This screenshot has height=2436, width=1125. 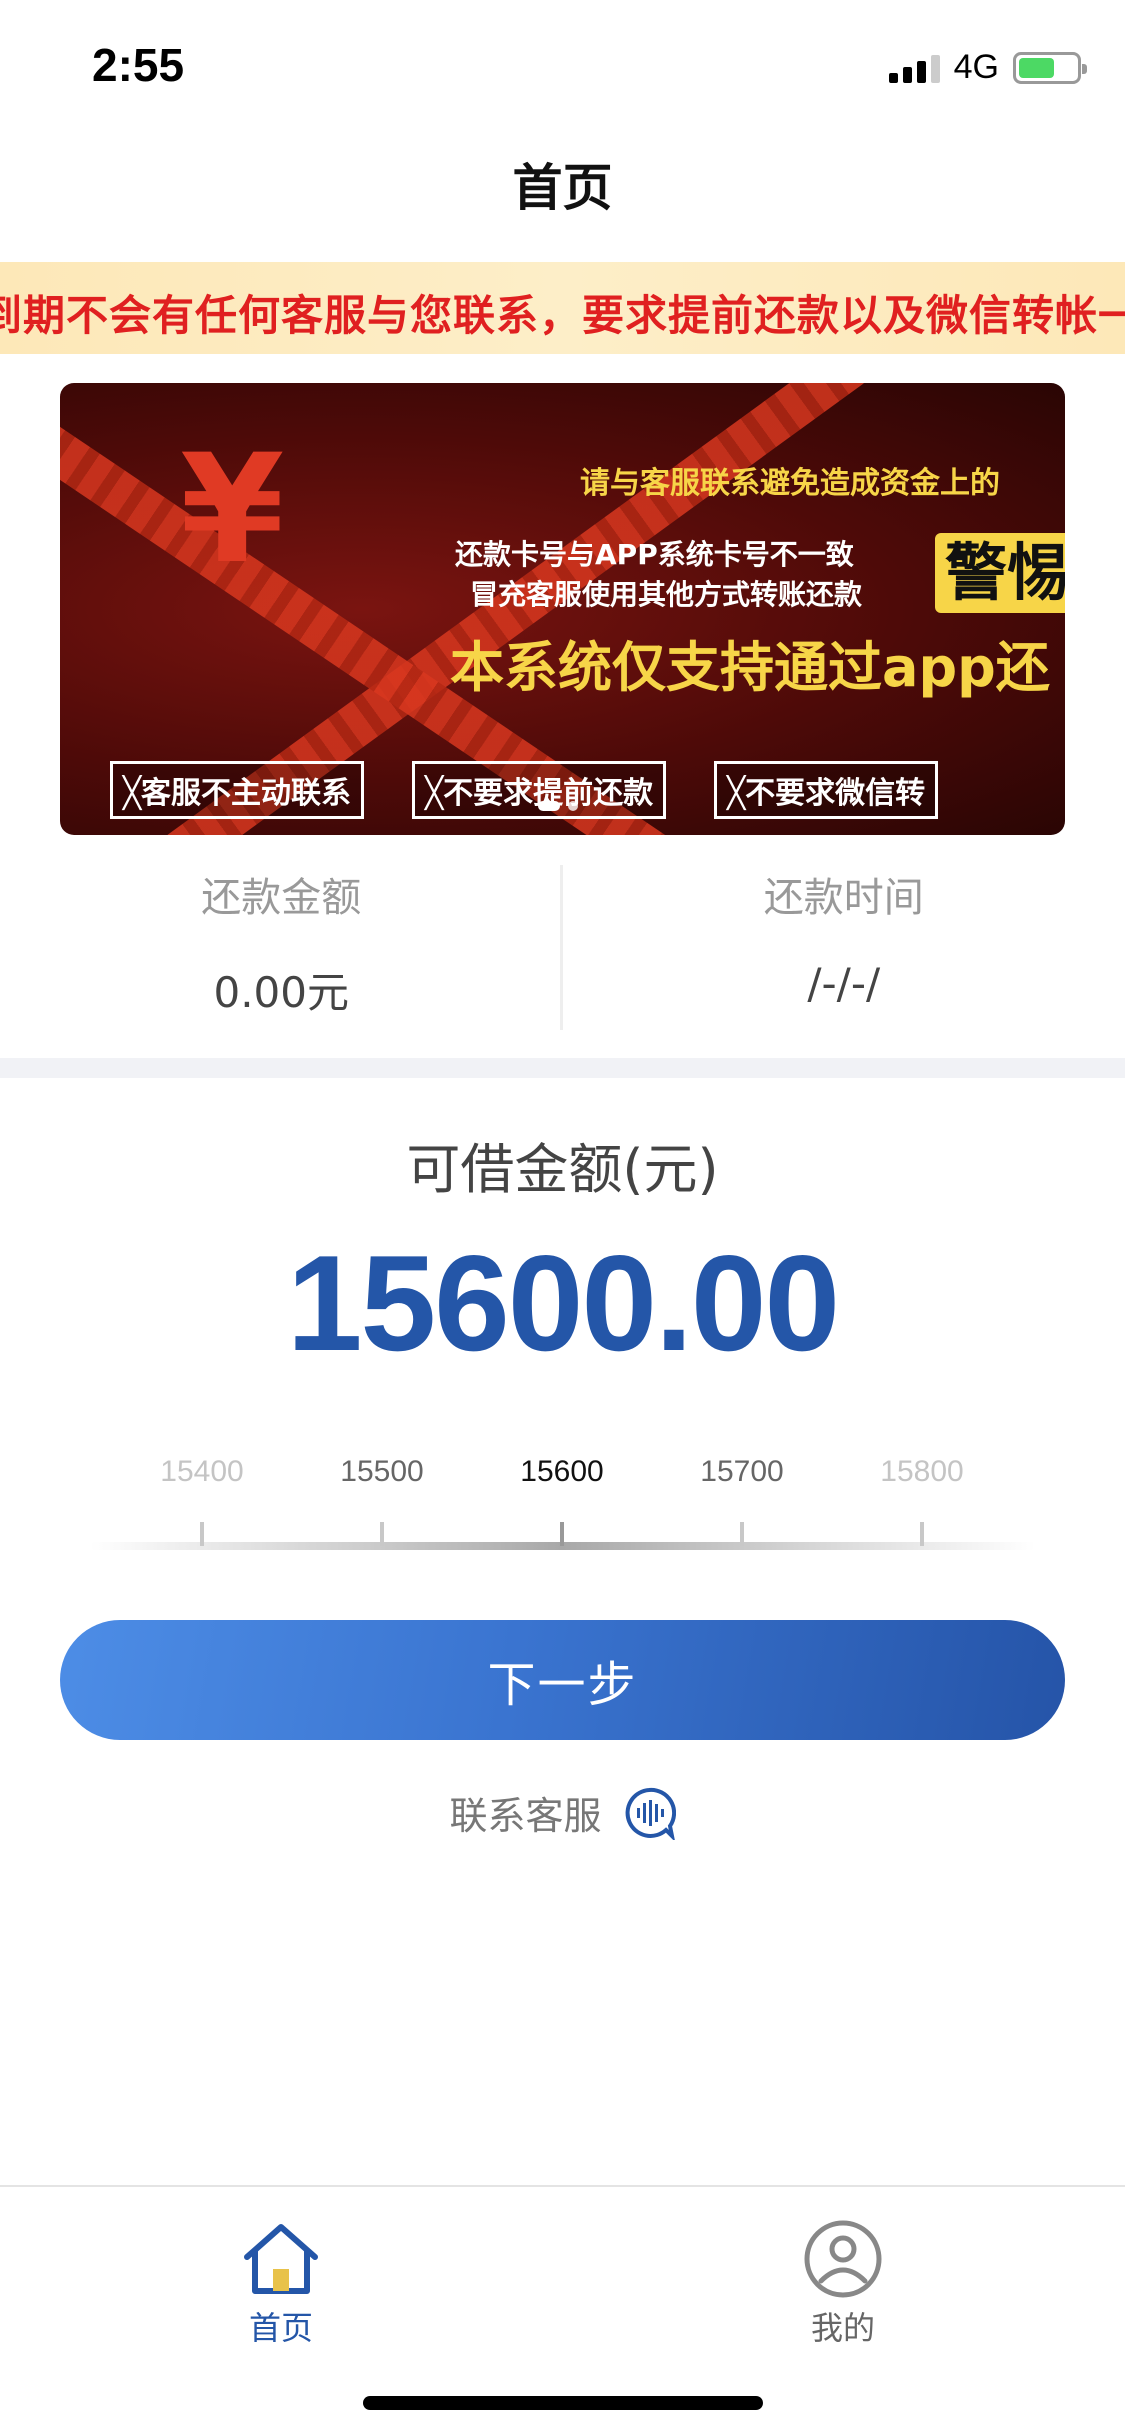 What do you see at coordinates (562, 1068) in the screenshot?
I see `section-divider` at bounding box center [562, 1068].